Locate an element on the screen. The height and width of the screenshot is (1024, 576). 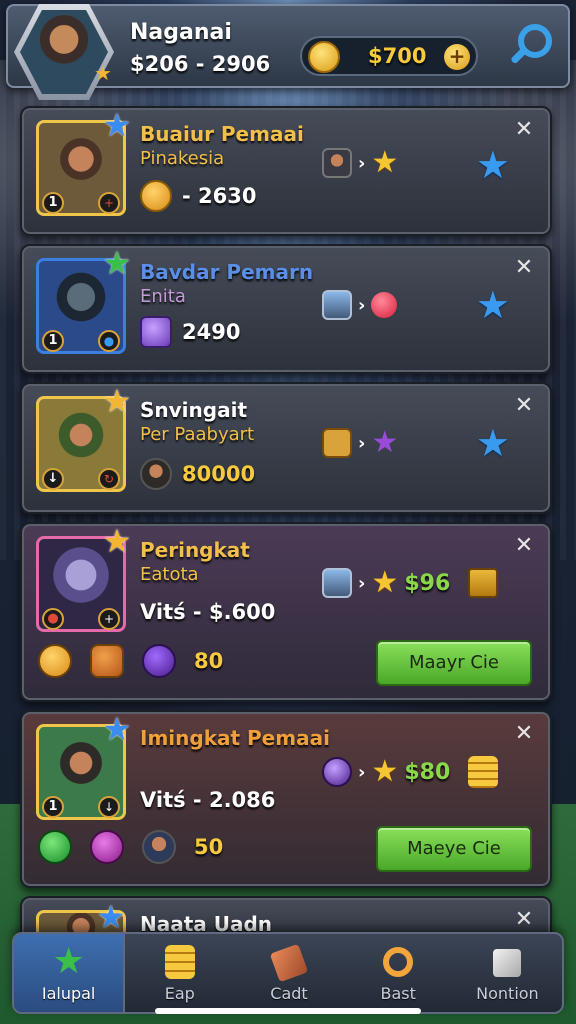
coin-stack-icon is located at coordinates (483, 772).